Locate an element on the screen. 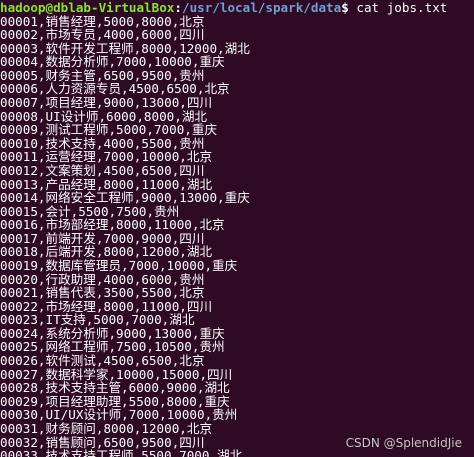  output-line: 00006,人力资源专员,4500,6500,北京 is located at coordinates (115, 89).